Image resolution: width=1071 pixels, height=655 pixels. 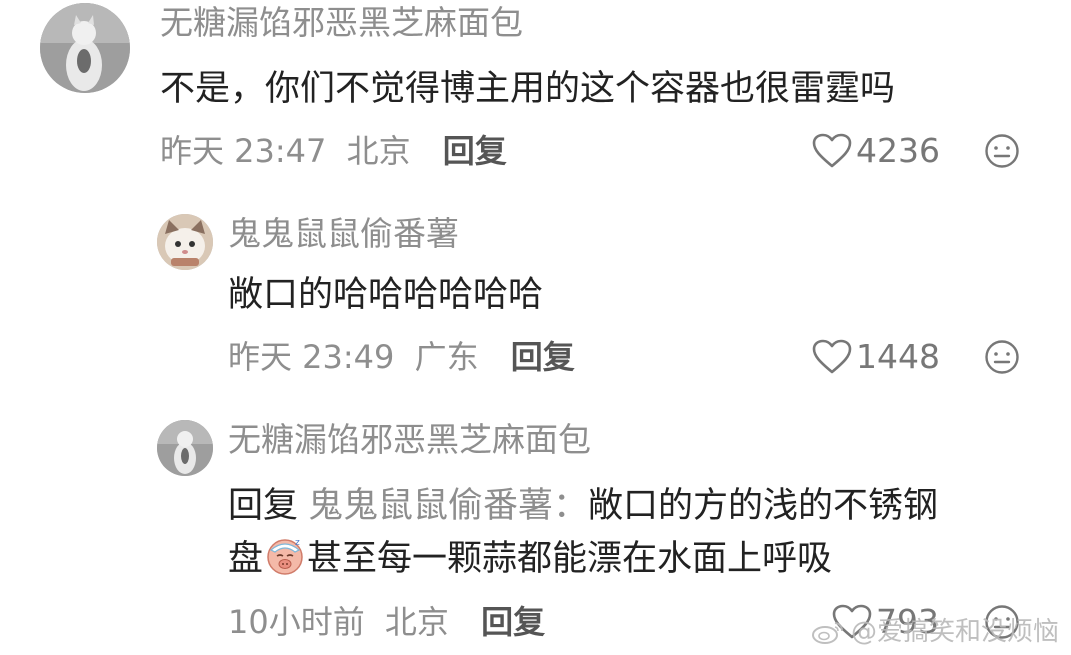 I want to click on watermark: @爱搞笑和没烦恼, so click(x=935, y=632).